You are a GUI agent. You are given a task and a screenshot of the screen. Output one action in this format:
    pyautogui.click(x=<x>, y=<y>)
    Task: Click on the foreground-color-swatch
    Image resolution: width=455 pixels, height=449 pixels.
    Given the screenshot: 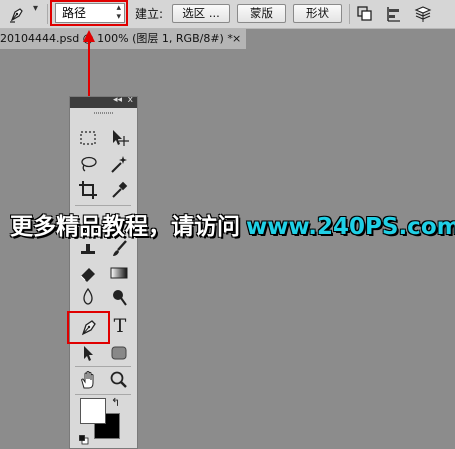 What is the action you would take?
    pyautogui.click(x=93, y=411)
    